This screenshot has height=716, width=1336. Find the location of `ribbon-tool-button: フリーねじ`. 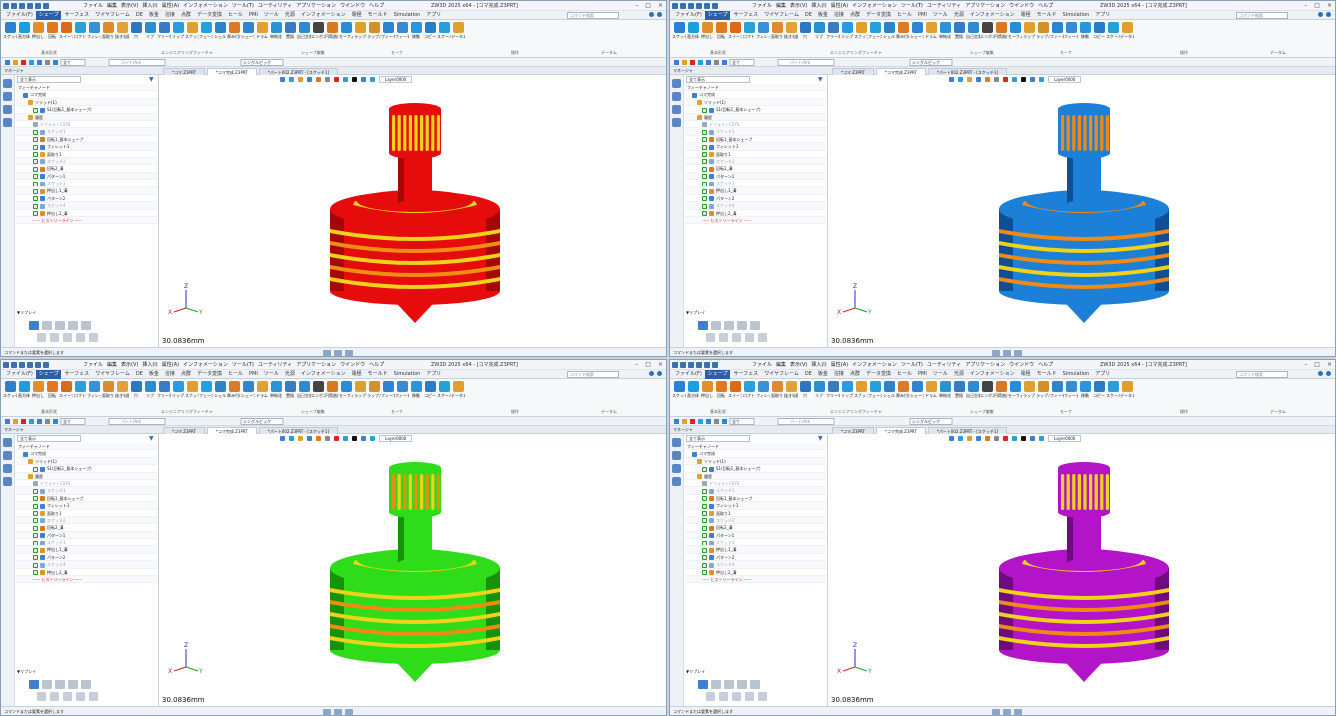

ribbon-tool-button: フリーねじ is located at coordinates (164, 30).